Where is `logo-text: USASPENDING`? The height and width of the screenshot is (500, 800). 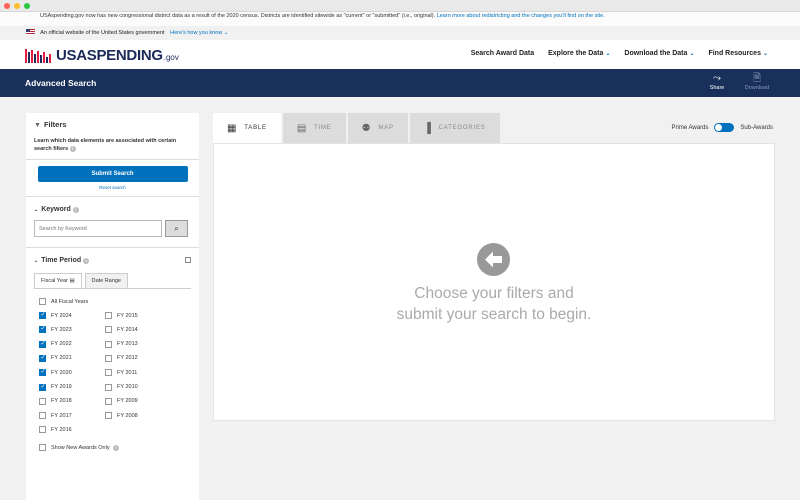
logo-text: USASPENDING is located at coordinates (109, 55).